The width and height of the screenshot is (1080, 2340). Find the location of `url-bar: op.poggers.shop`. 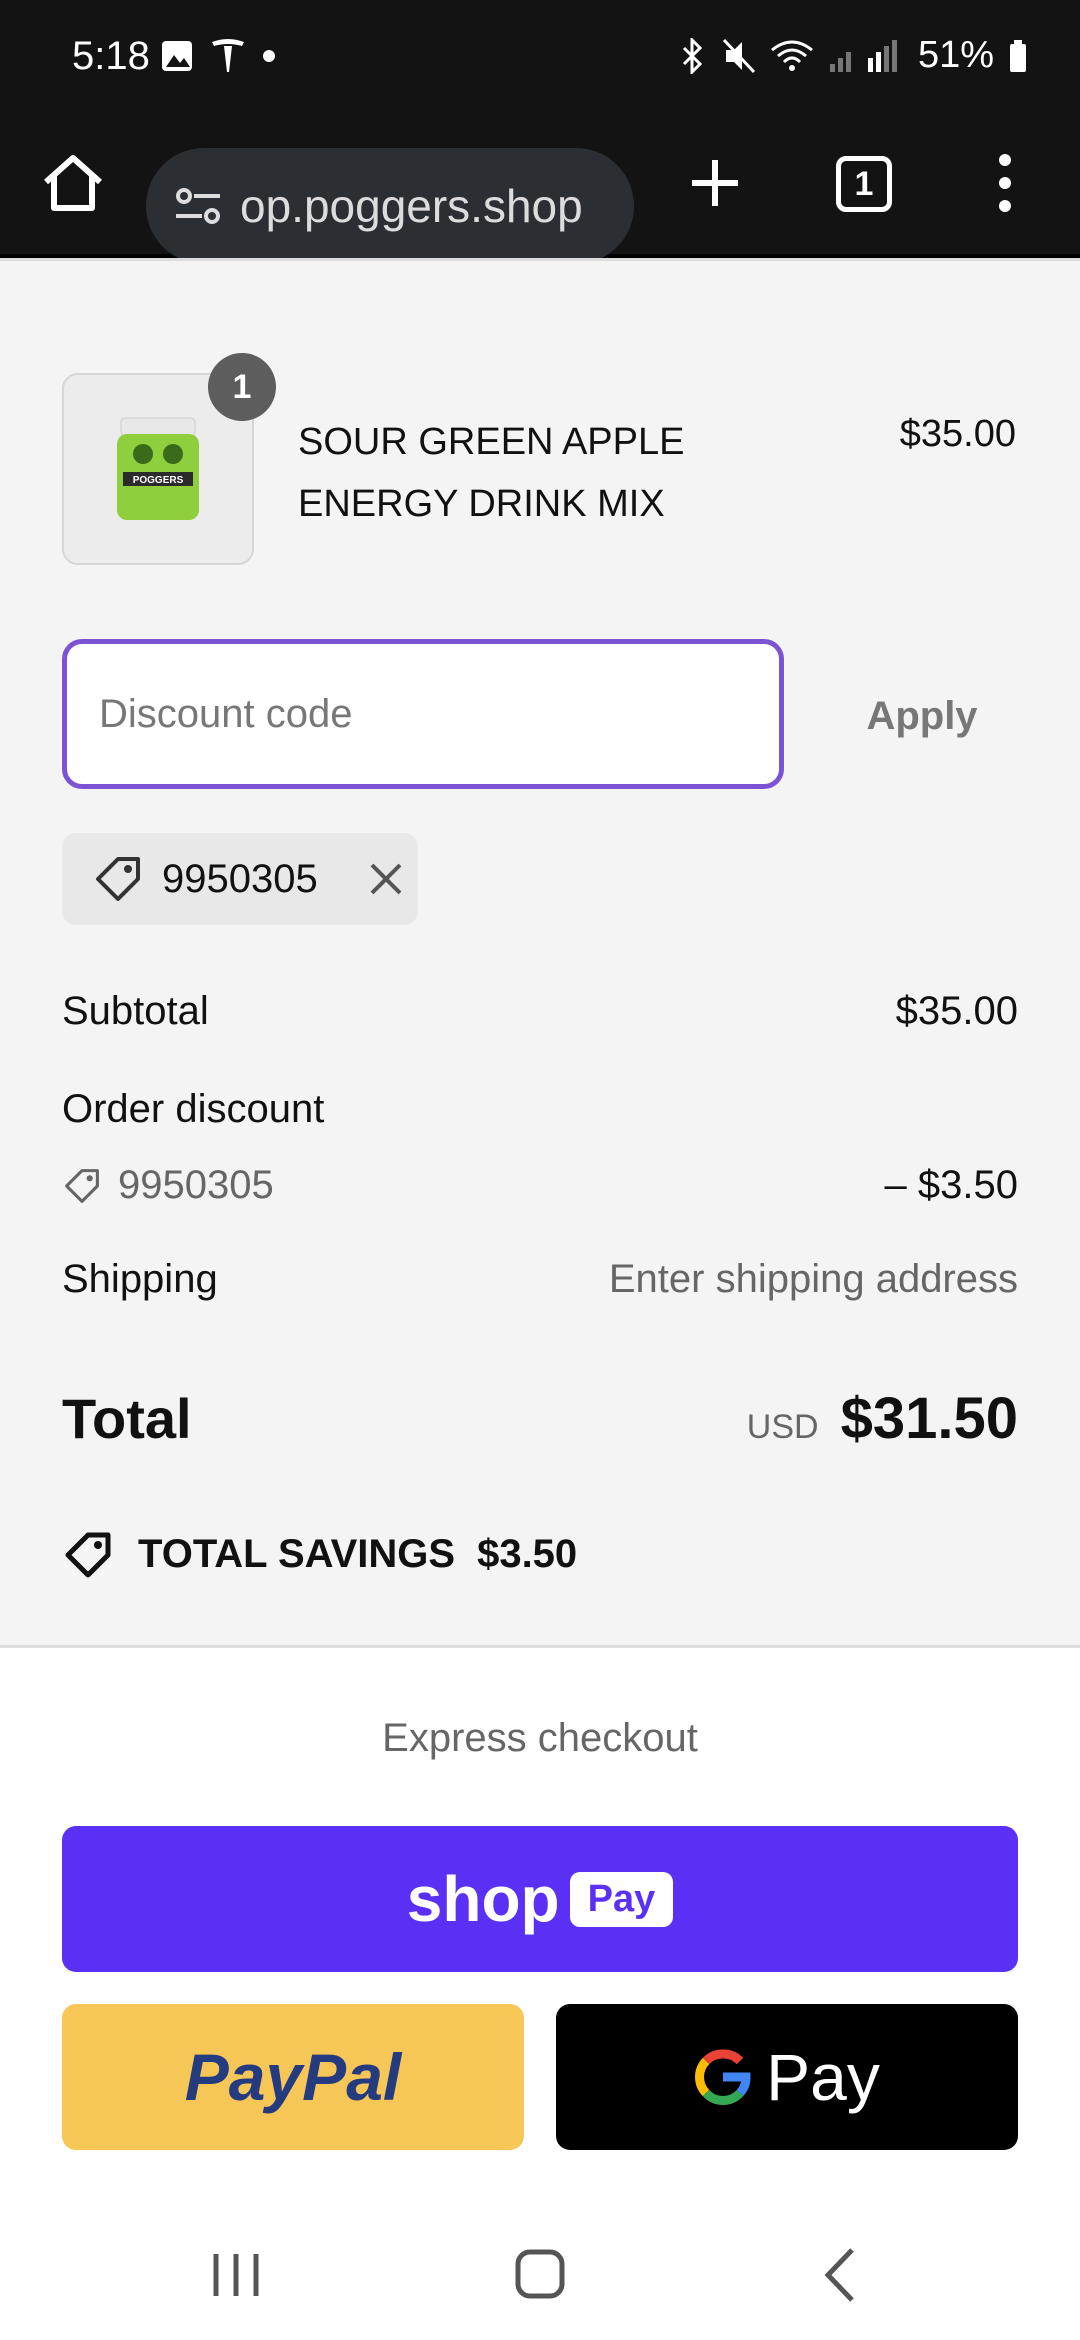

url-bar: op.poggers.shop is located at coordinates (390, 206).